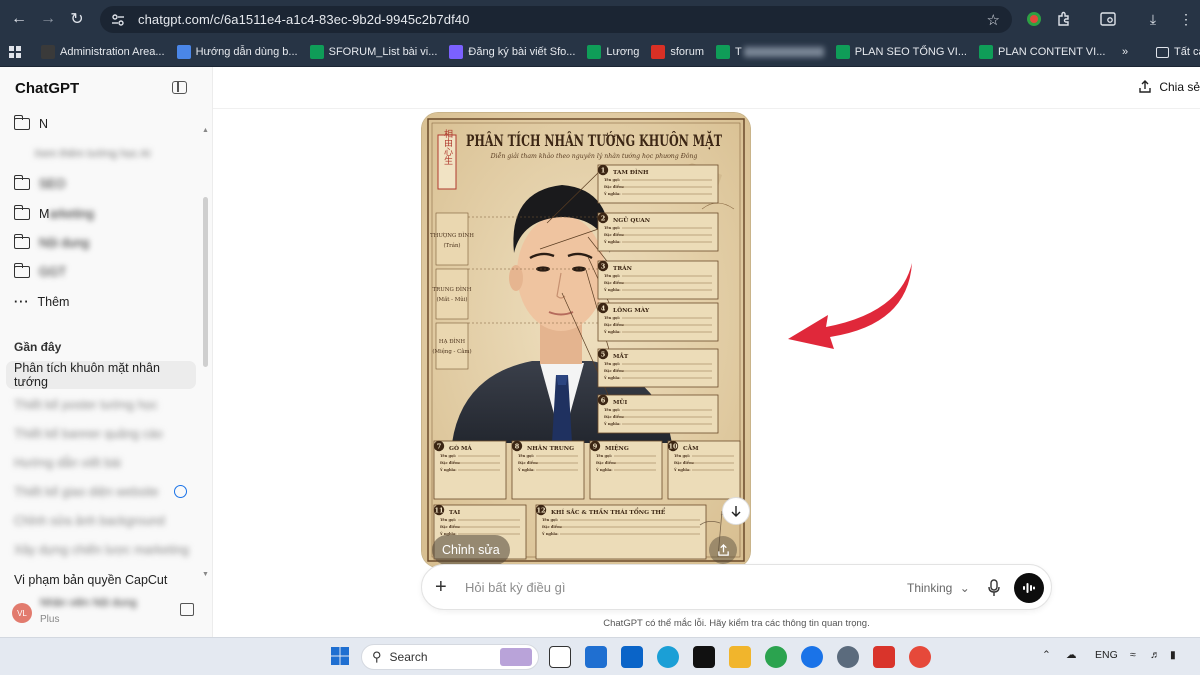 The width and height of the screenshot is (1200, 675). I want to click on poster-panel-right: 6 MŨI Tên gọi: Đặc điểm: Ý nghĩa:, so click(658, 414).